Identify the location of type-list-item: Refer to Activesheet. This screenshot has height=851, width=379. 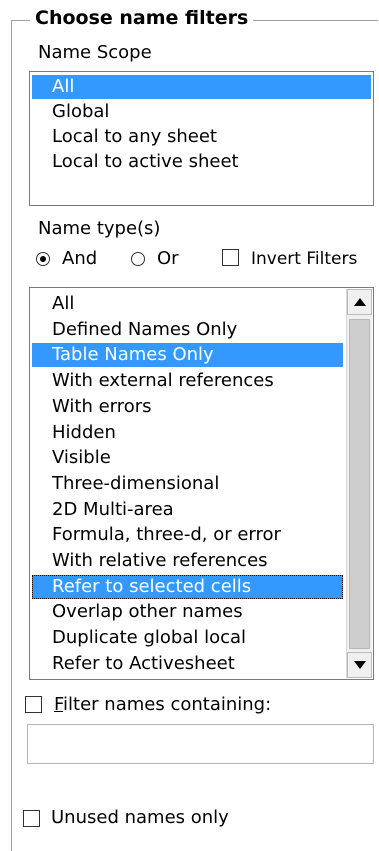
(187, 664).